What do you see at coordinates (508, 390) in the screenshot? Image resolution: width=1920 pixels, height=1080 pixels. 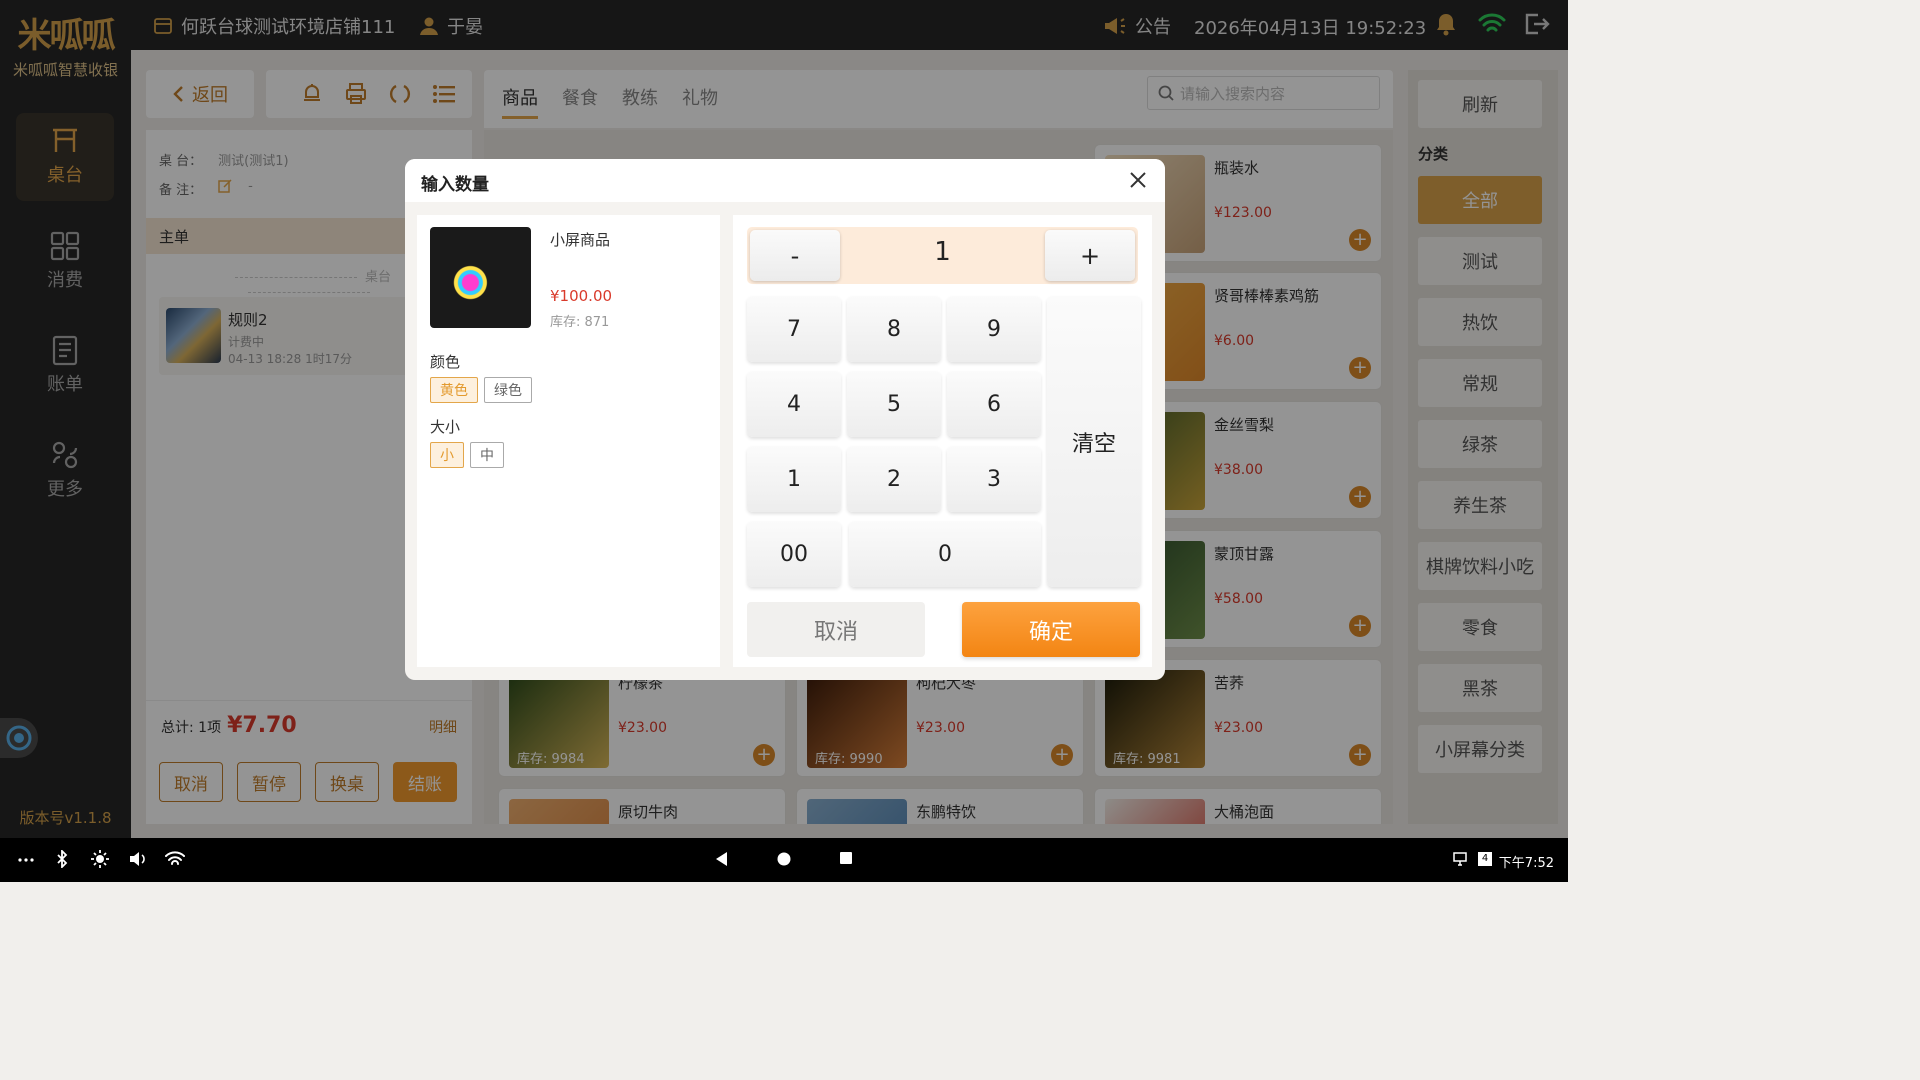 I see `spec-option-green: 绿色` at bounding box center [508, 390].